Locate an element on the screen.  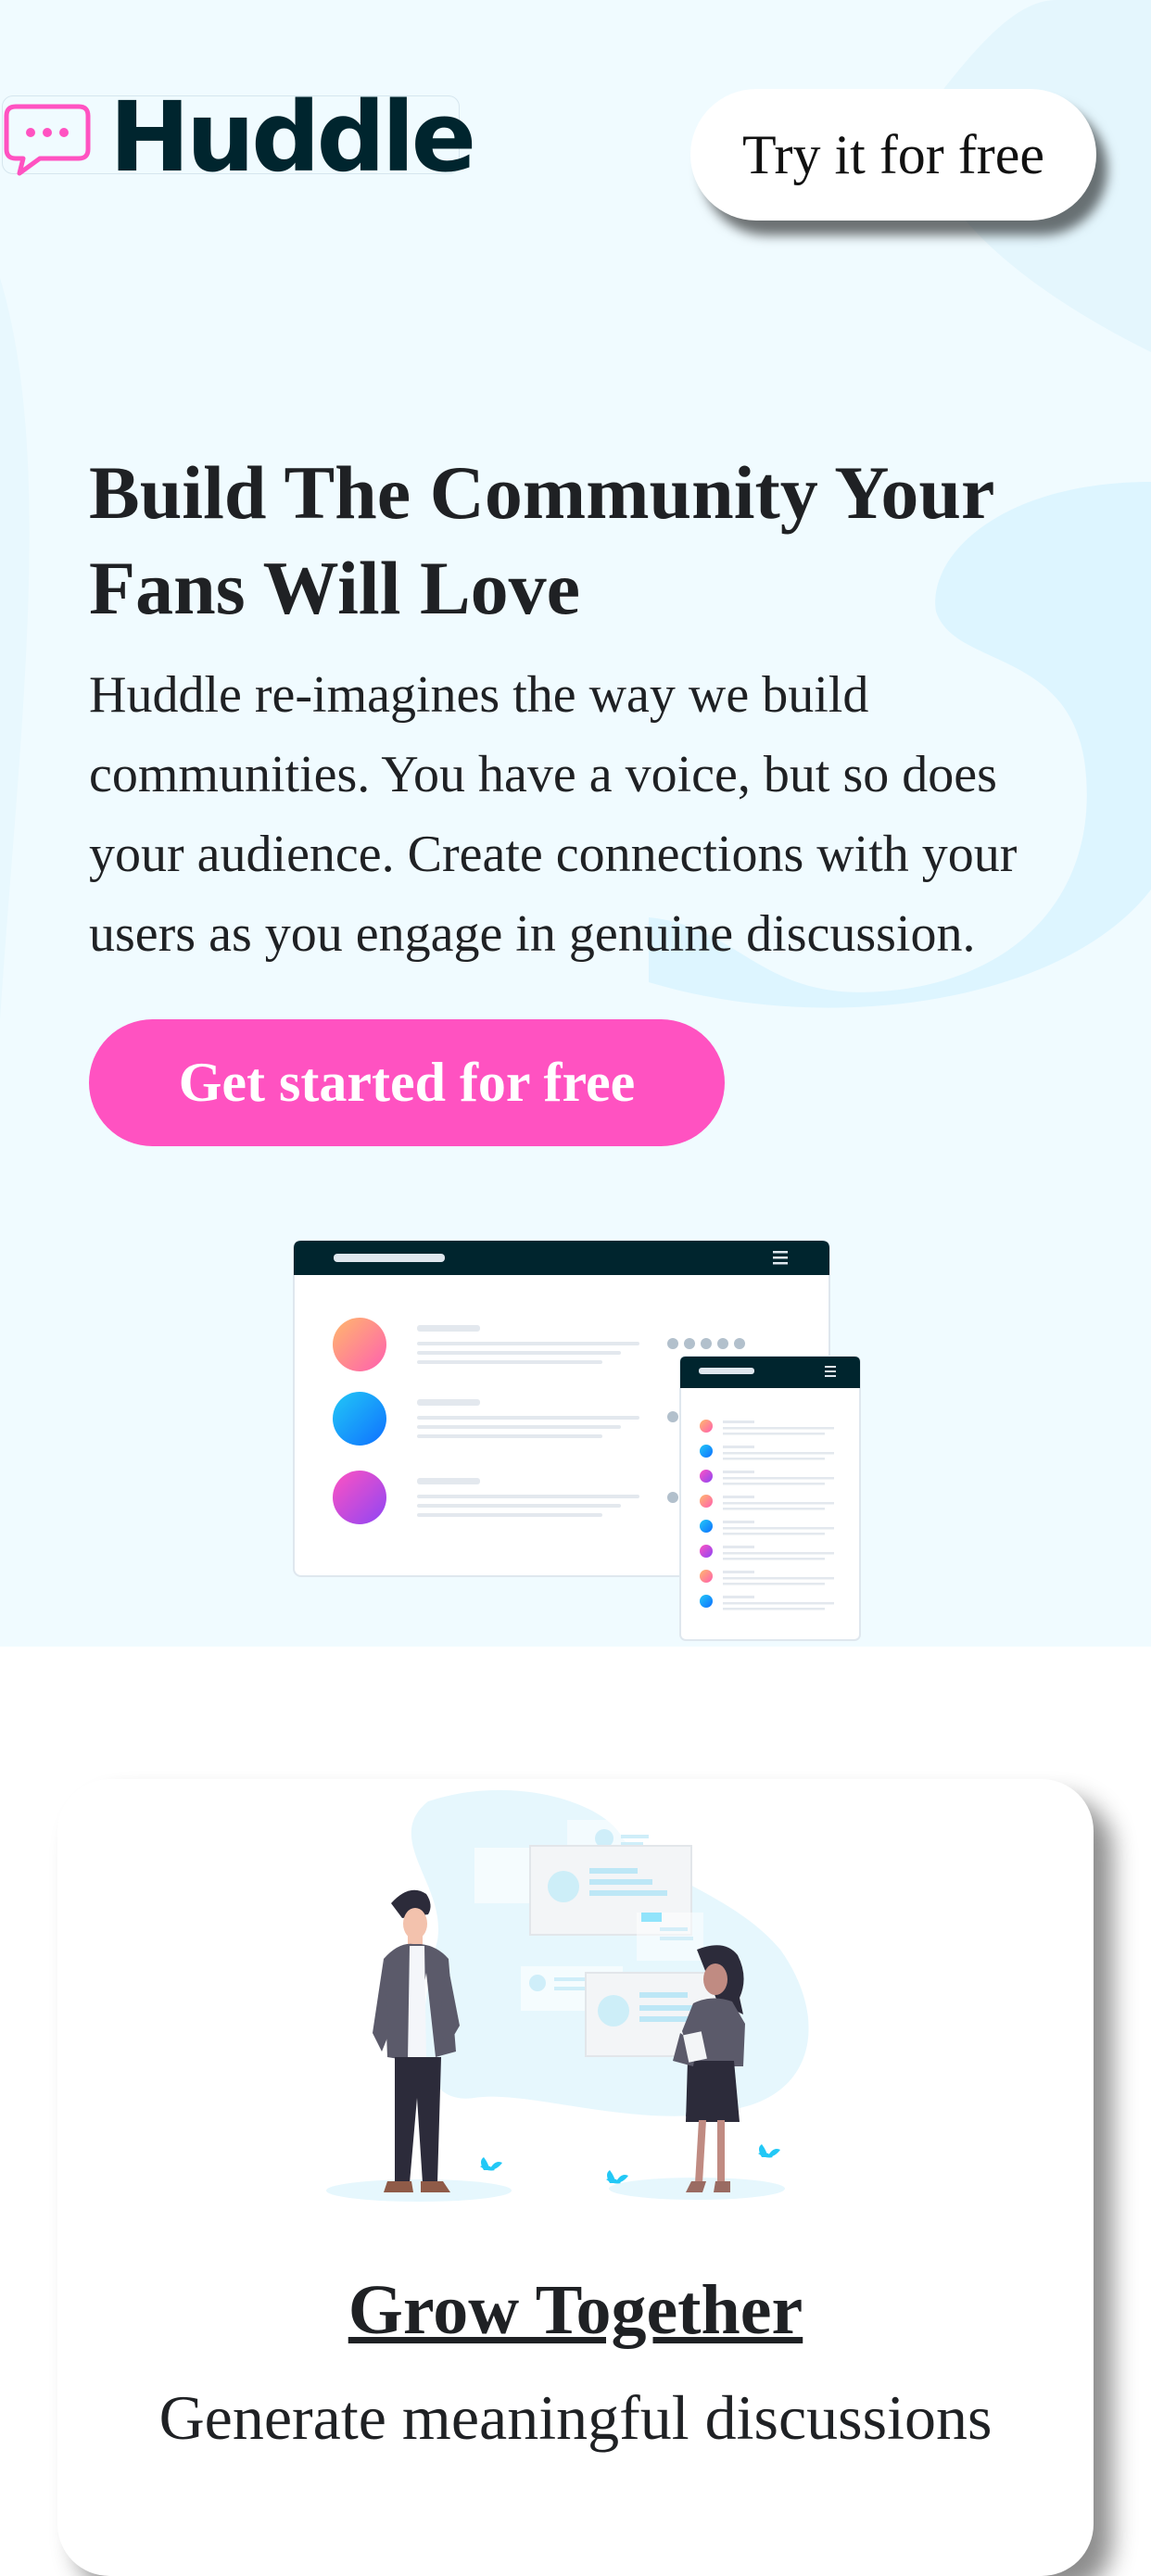
hero-headline: Build The Community Your Fans Will Love is located at coordinates (541, 540).